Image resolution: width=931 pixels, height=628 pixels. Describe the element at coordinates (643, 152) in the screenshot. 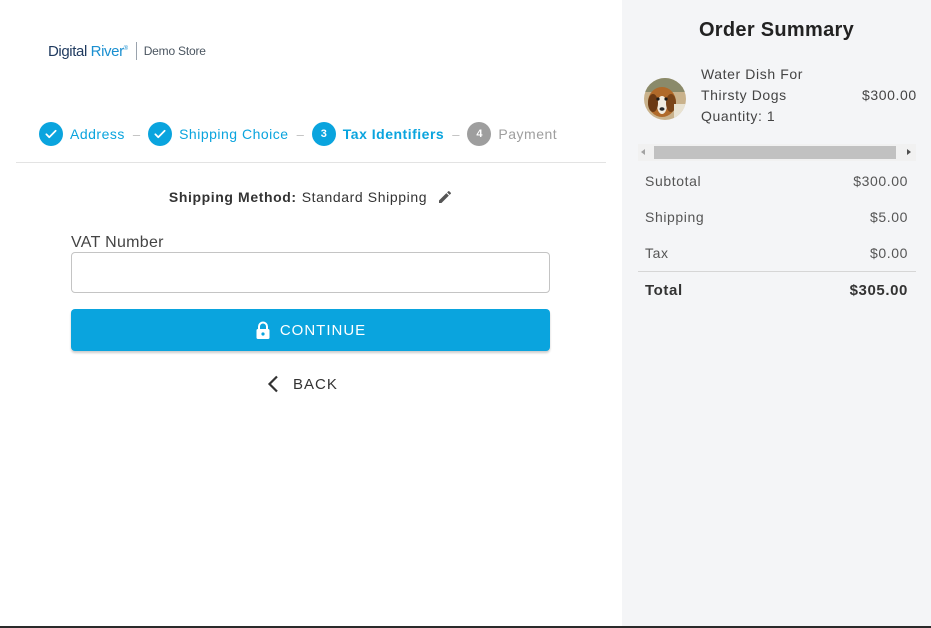

I see `scroll-left-arrow-icon` at that location.